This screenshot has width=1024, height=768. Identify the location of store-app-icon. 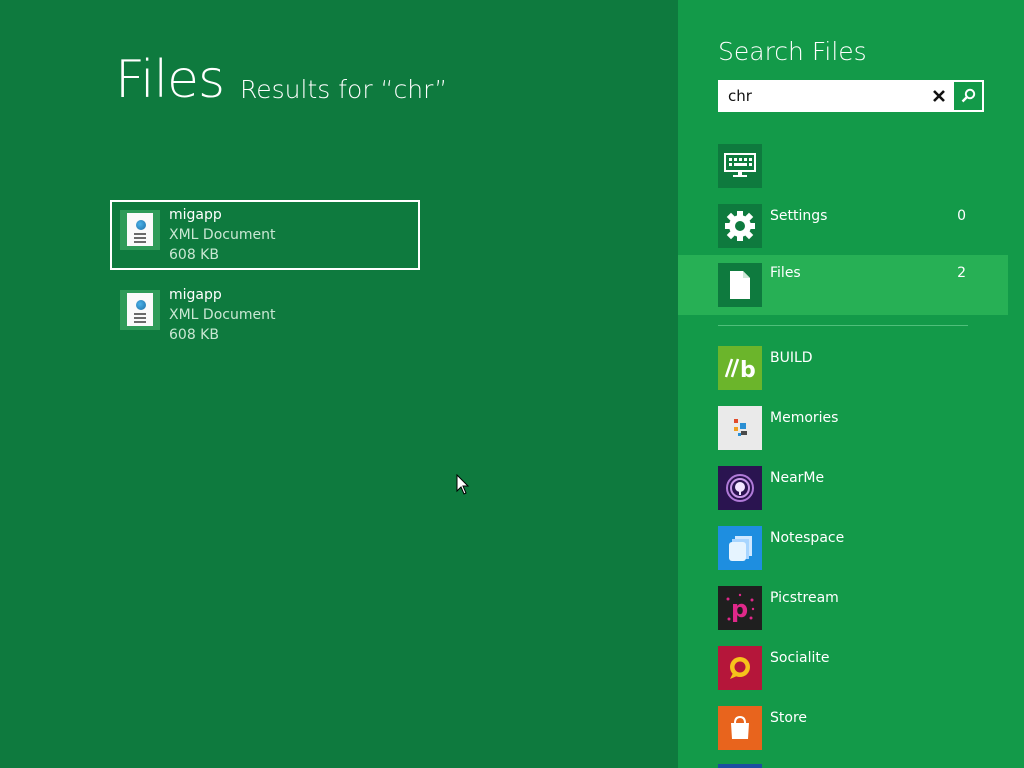
(740, 728).